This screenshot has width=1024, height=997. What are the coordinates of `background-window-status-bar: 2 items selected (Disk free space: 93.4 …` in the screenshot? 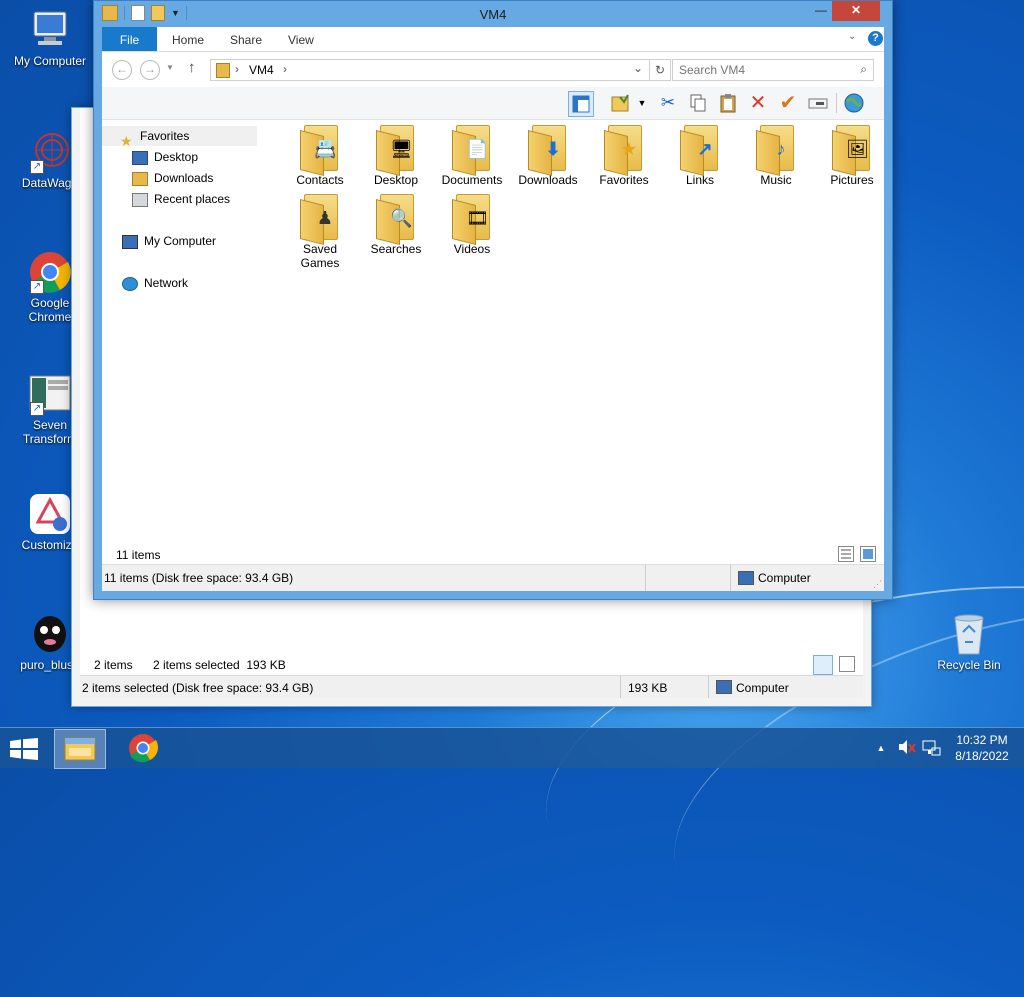 It's located at (471, 686).